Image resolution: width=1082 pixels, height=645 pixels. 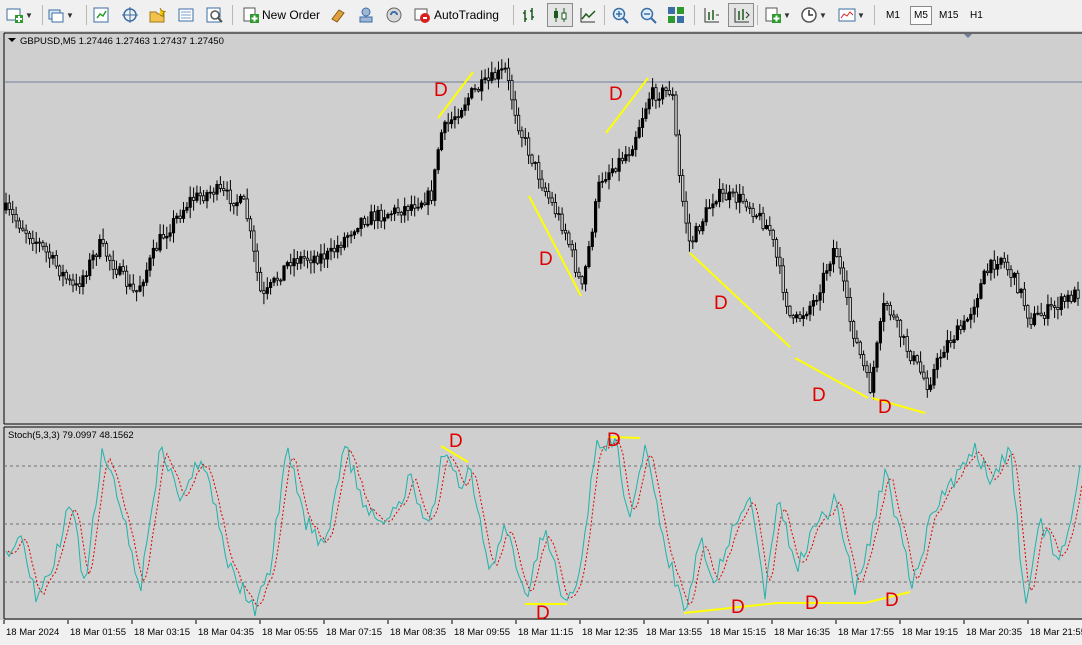 What do you see at coordinates (893, 15) in the screenshot?
I see `timeframe-m1: M1` at bounding box center [893, 15].